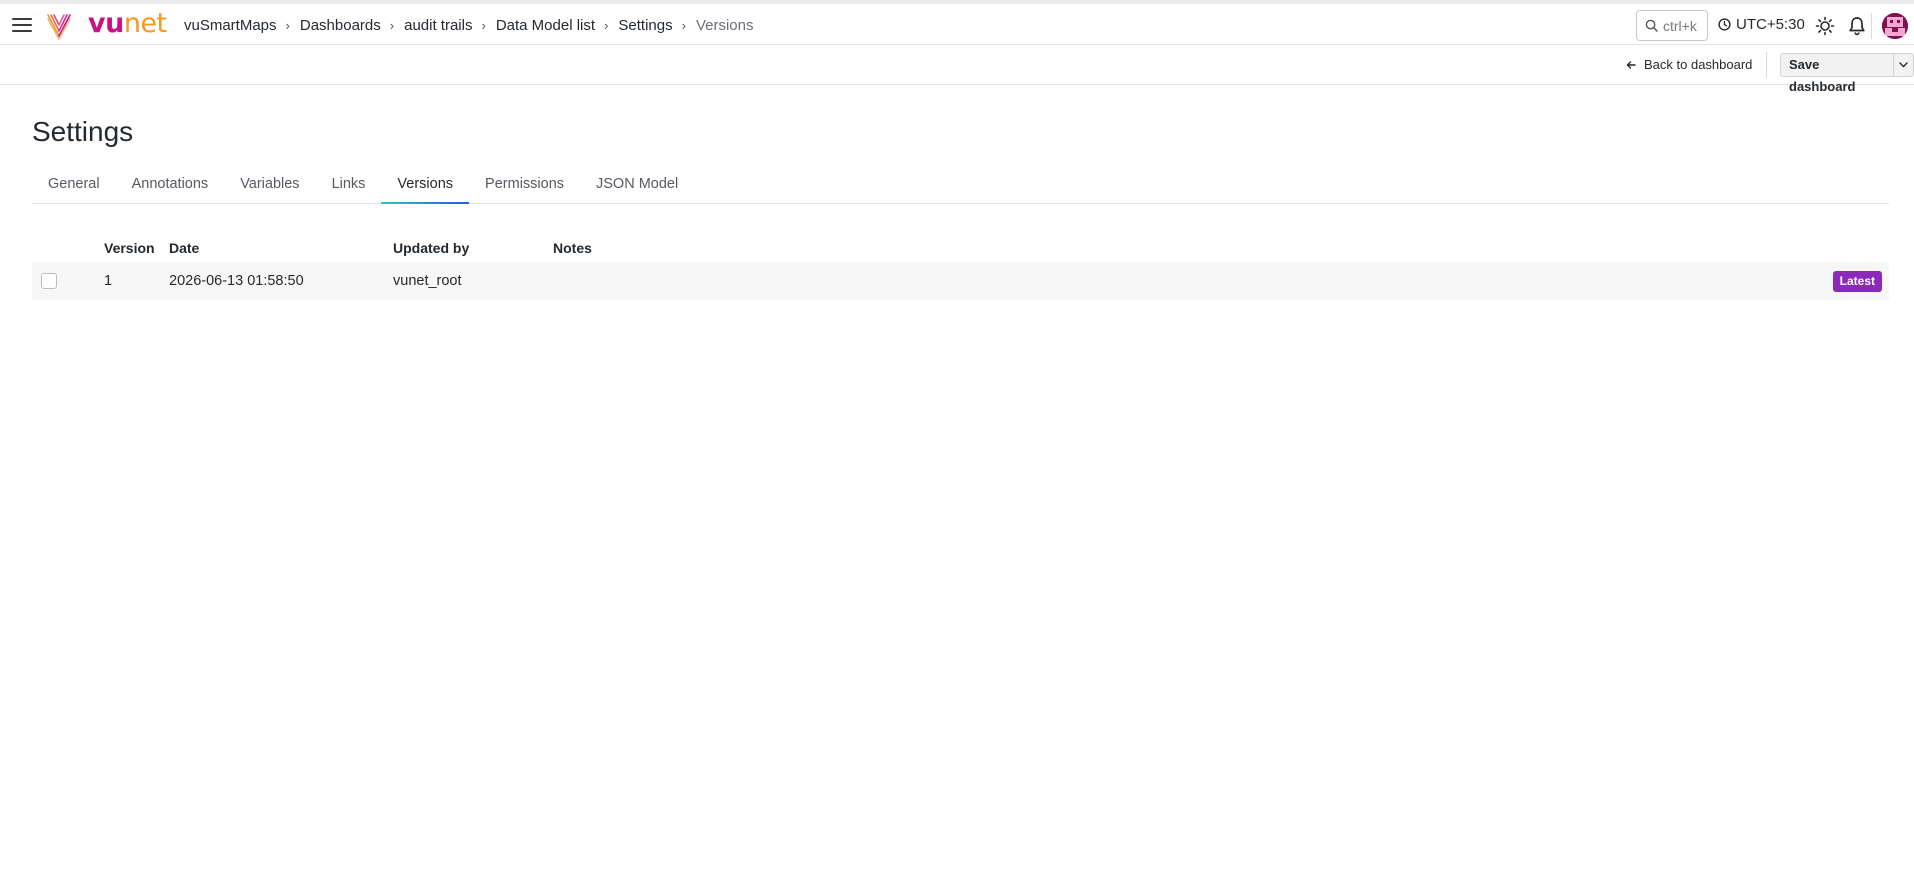 The width and height of the screenshot is (1914, 880). I want to click on column-header-date: Date, so click(184, 248).